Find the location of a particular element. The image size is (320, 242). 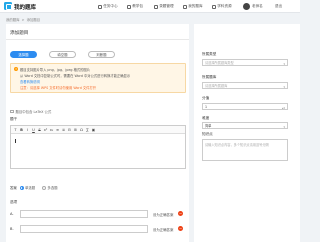

subscript-icon: x₂ is located at coordinates (51, 130).